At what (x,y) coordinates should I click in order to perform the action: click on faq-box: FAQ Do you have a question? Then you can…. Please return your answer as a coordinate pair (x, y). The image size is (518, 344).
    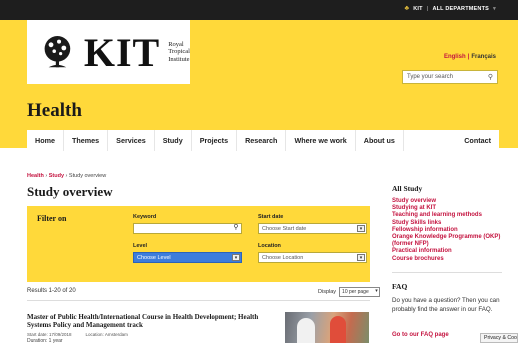
    Looking at the image, I should click on (447, 310).